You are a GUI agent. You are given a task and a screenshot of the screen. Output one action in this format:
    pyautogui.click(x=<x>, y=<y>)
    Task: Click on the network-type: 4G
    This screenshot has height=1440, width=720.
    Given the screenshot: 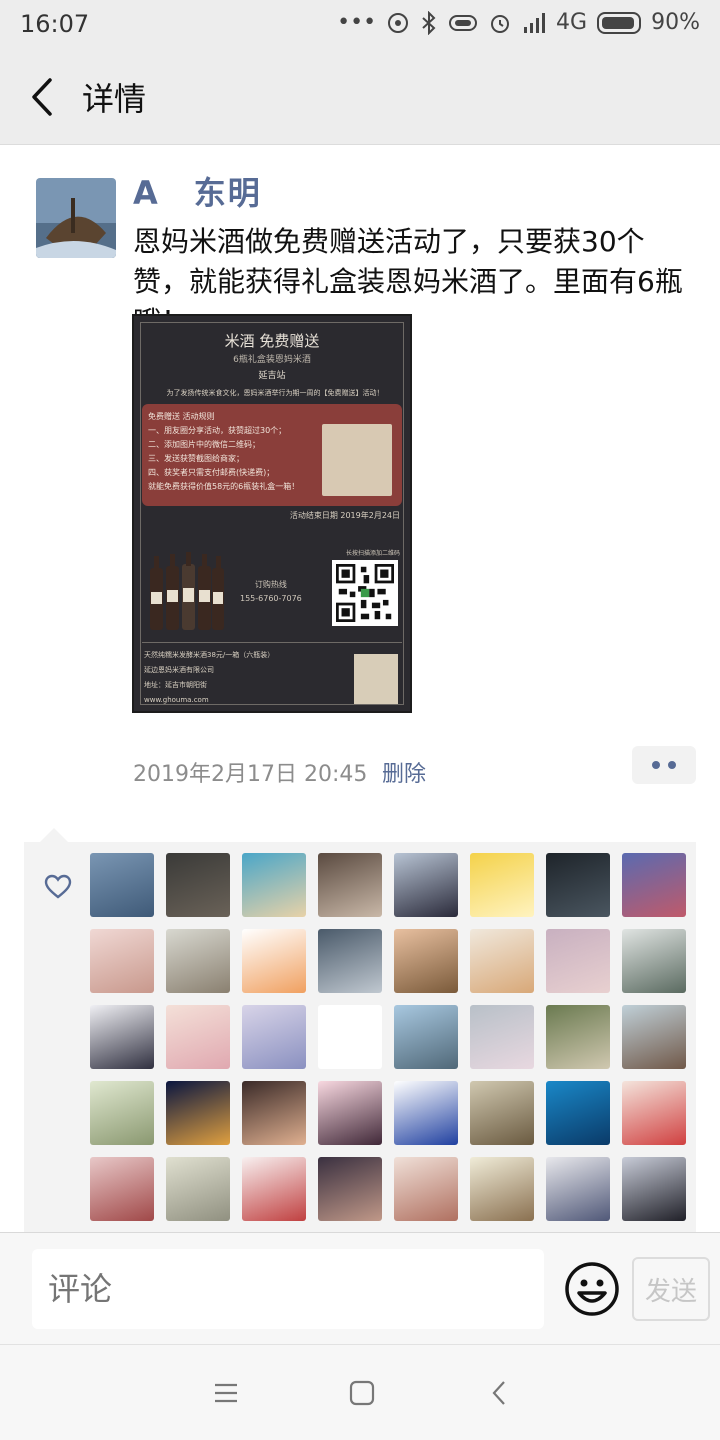 What is the action you would take?
    pyautogui.click(x=572, y=22)
    